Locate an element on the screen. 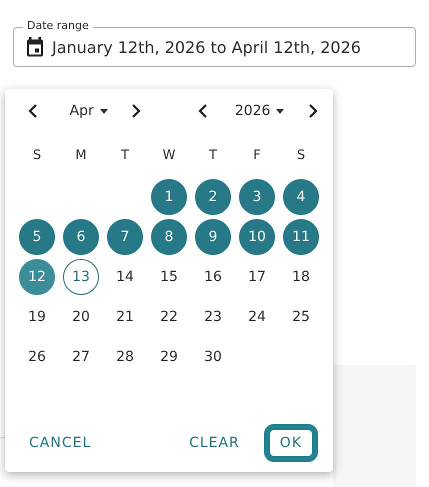 This screenshot has width=429, height=487. calendar-day: 11 is located at coordinates (301, 237).